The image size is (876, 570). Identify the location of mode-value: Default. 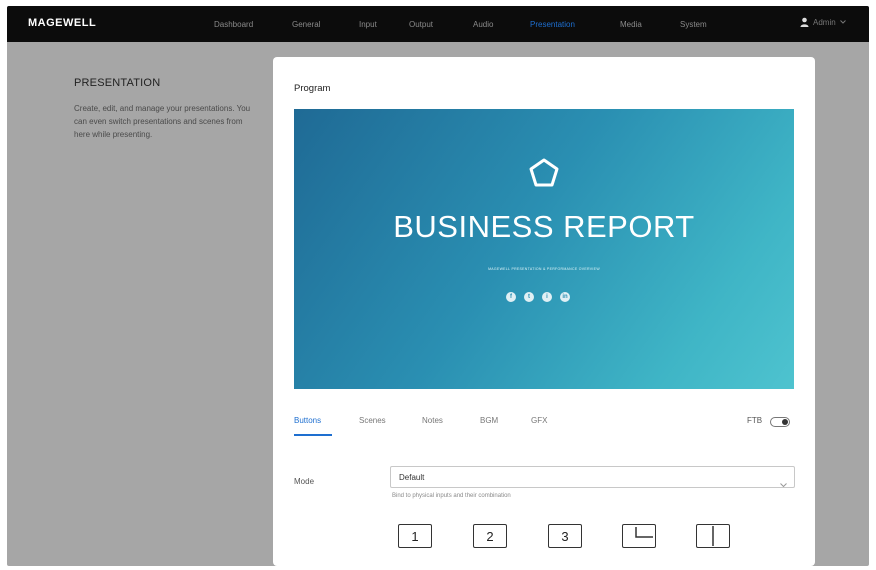
(412, 477).